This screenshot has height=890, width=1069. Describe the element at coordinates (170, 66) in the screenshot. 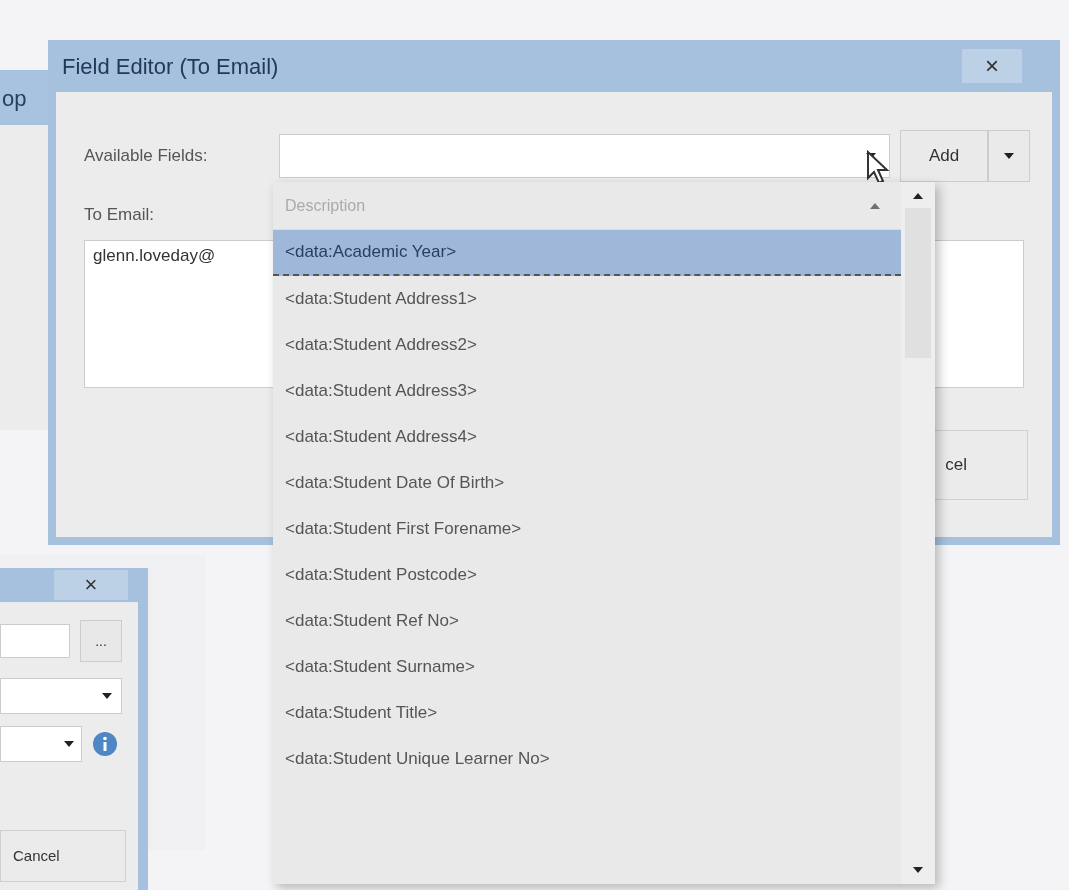

I see `window-title: Field Editor (To Email)` at that location.